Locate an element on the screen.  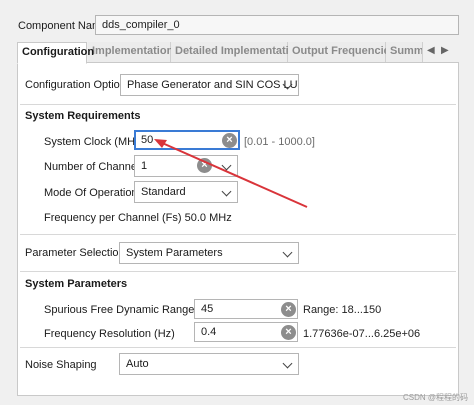
noise-shaping-label: Noise Shaping is located at coordinates (61, 365).